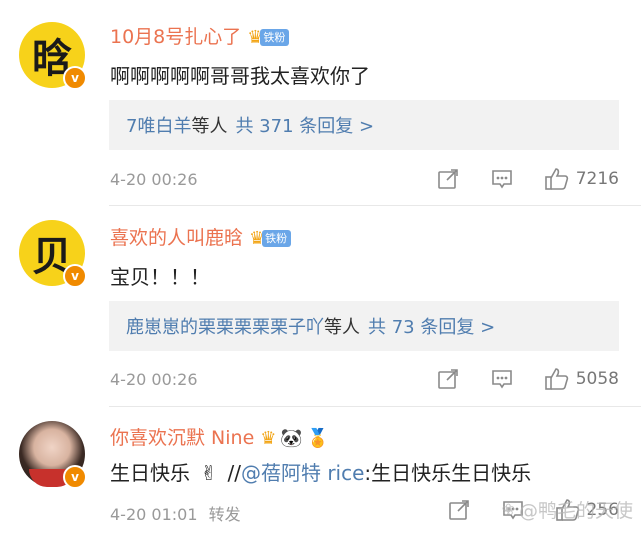  What do you see at coordinates (53, 455) in the screenshot?
I see `avatar: v` at bounding box center [53, 455].